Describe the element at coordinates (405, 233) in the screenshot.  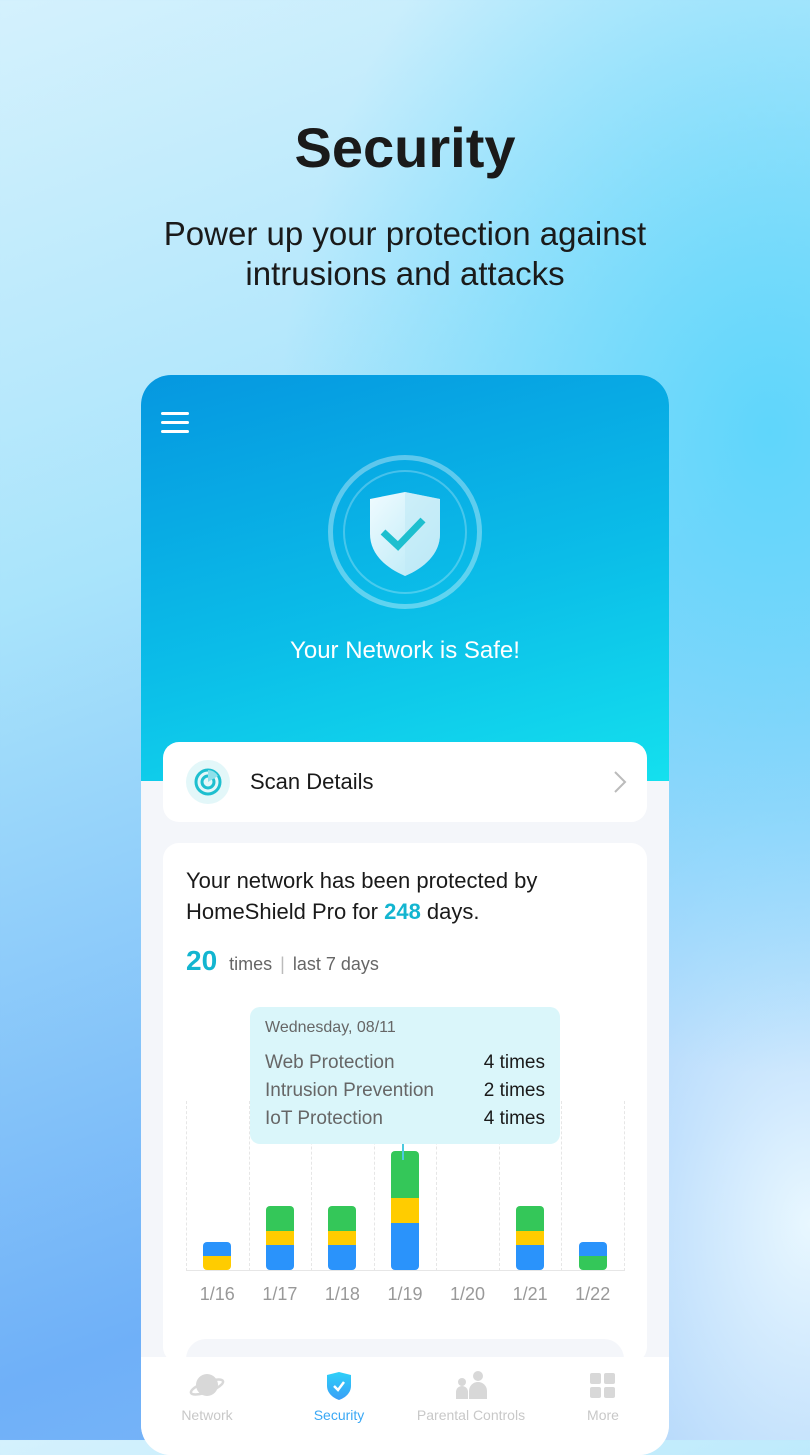
I see `subtitle-line: Power up your protection against` at that location.